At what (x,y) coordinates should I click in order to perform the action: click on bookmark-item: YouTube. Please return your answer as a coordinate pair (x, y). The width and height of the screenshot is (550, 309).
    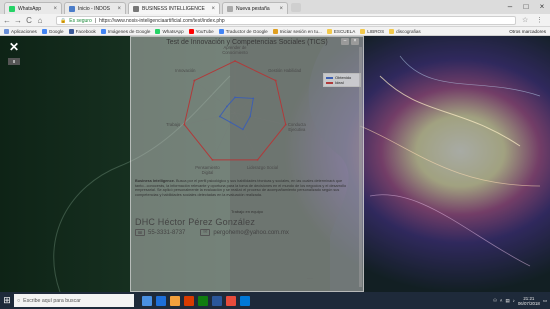
    Looking at the image, I should click on (201, 31).